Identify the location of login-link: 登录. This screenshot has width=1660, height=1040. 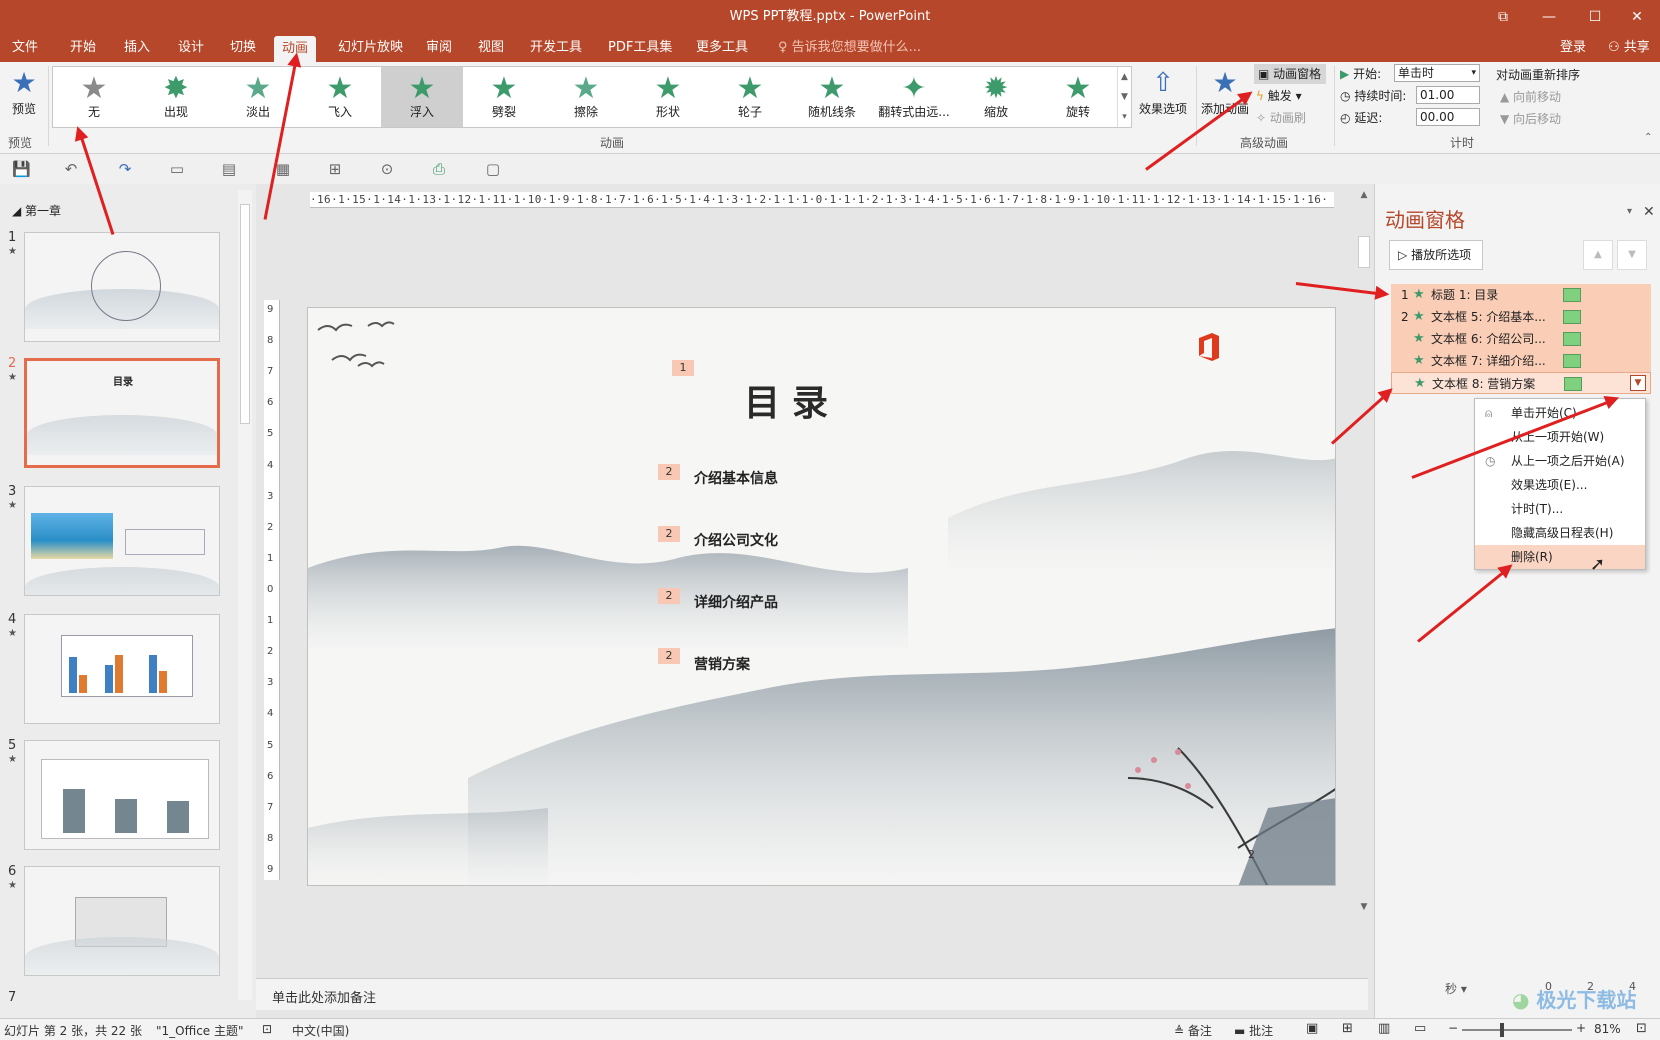
(1573, 48).